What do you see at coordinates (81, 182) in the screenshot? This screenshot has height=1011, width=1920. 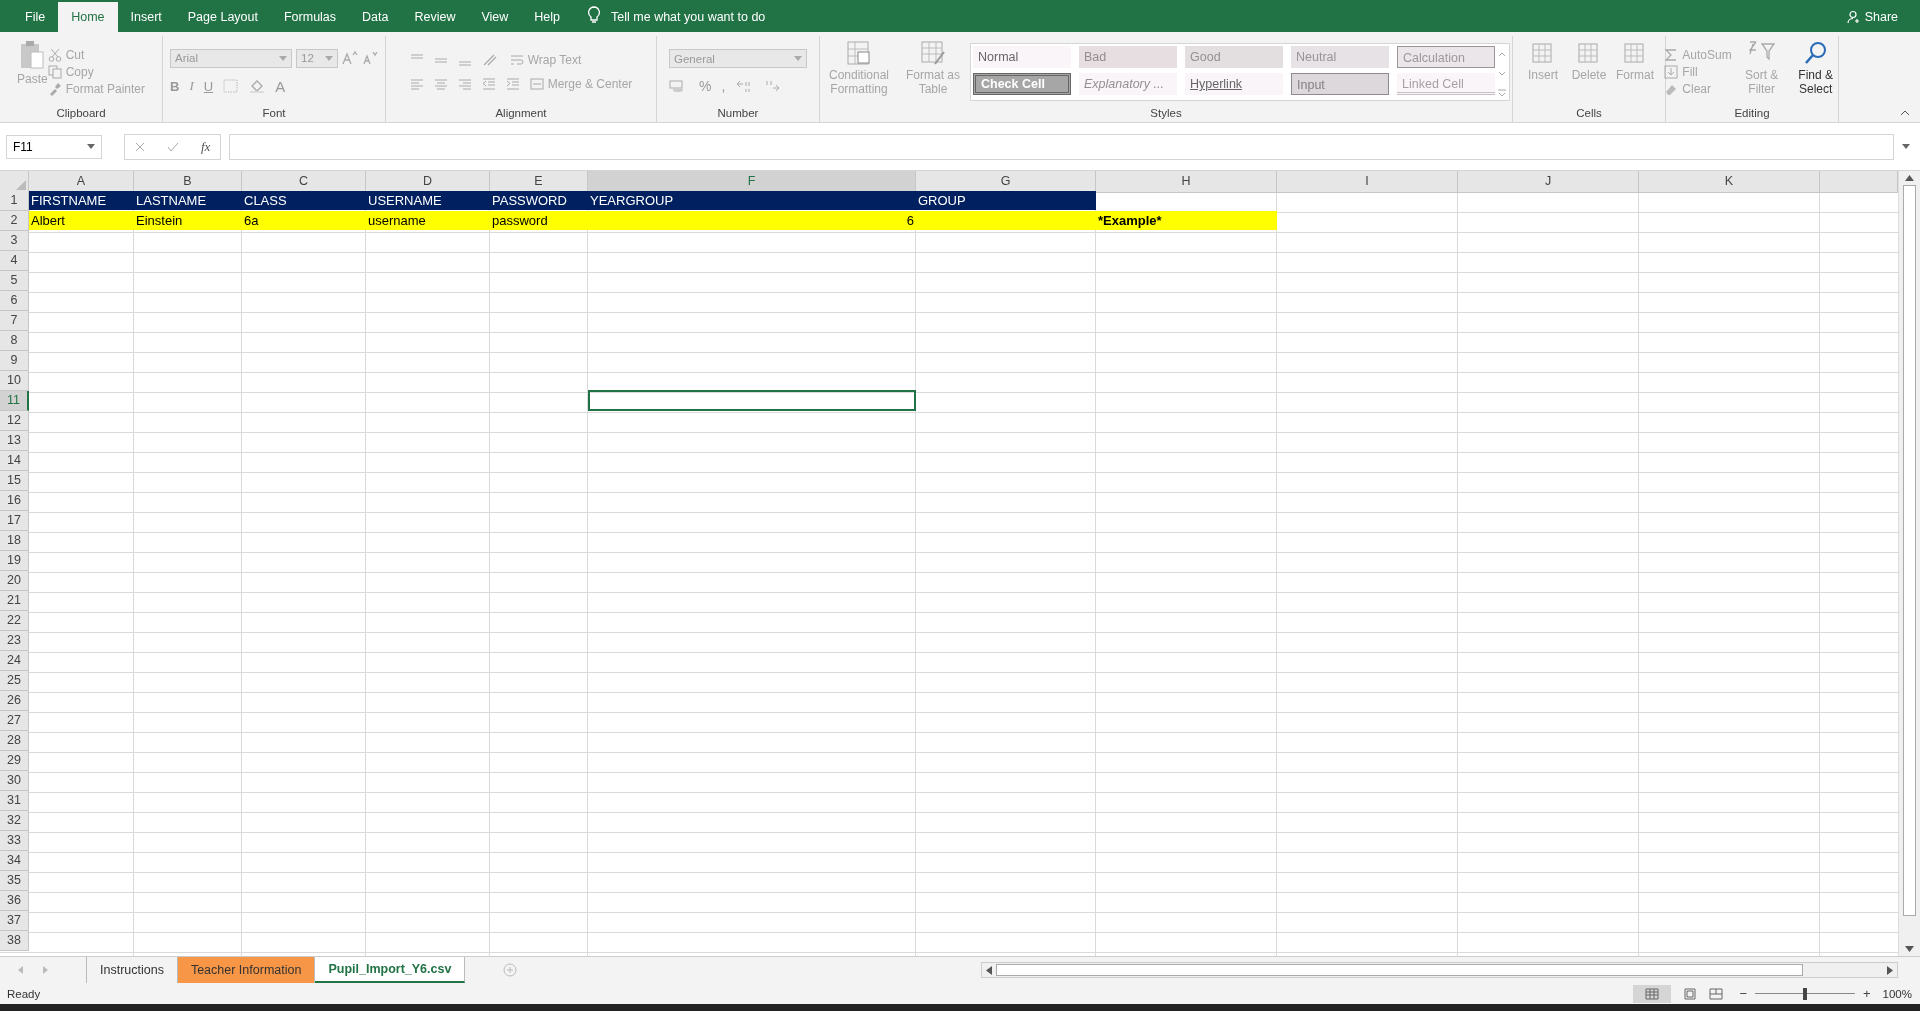 I see `column-header: A` at bounding box center [81, 182].